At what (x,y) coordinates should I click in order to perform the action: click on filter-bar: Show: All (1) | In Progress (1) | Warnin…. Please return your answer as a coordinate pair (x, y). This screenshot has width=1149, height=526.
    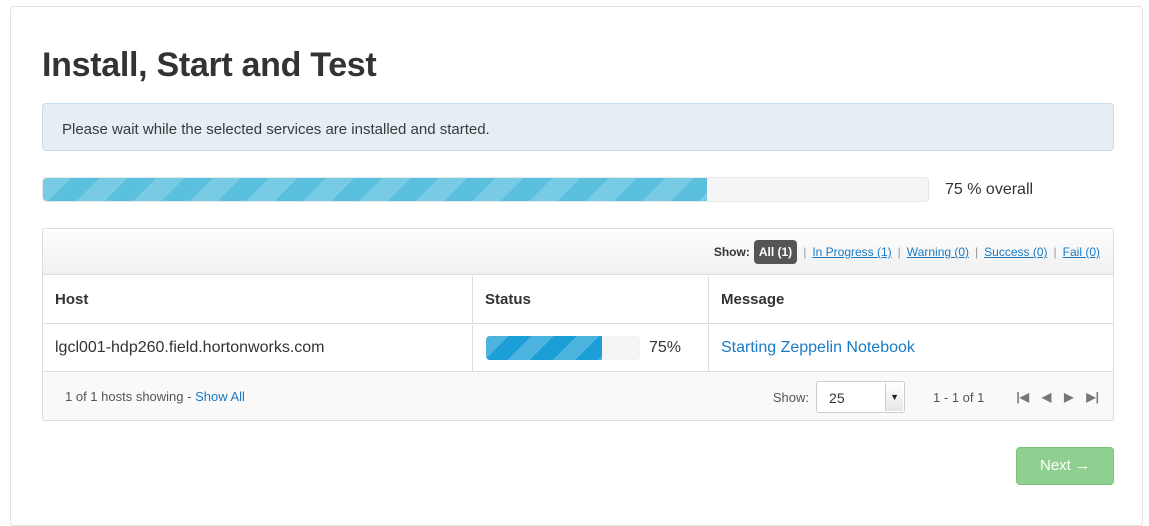
    Looking at the image, I should click on (578, 252).